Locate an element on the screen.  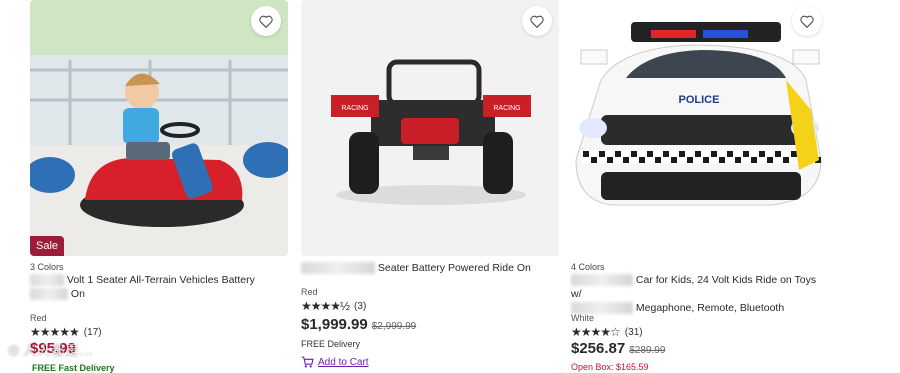
variant-label: White is located at coordinates (583, 318).